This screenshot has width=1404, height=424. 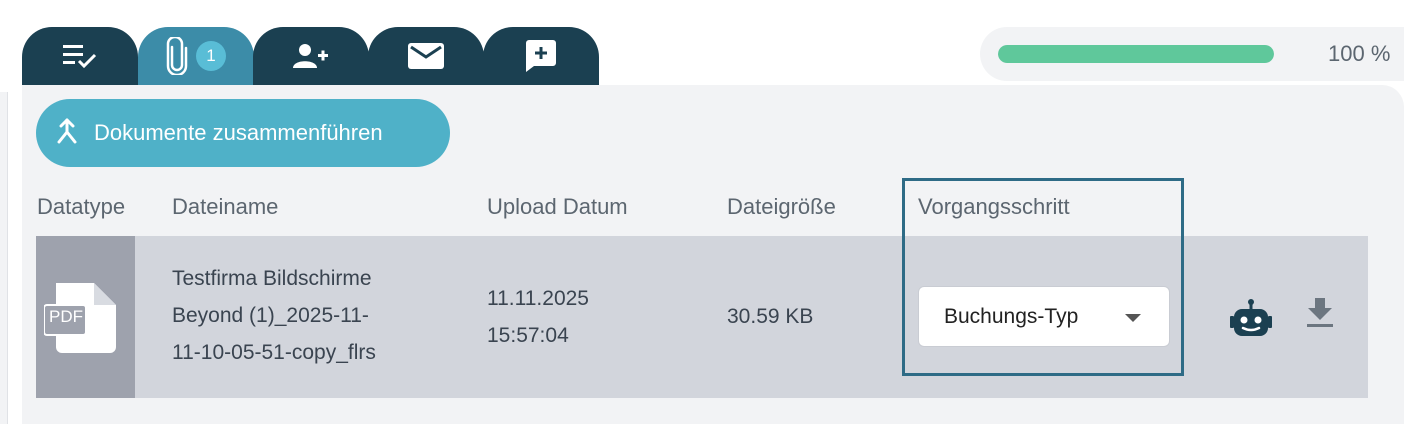 I want to click on merge-documents-button: Dokumente zusammenführen, so click(x=243, y=133).